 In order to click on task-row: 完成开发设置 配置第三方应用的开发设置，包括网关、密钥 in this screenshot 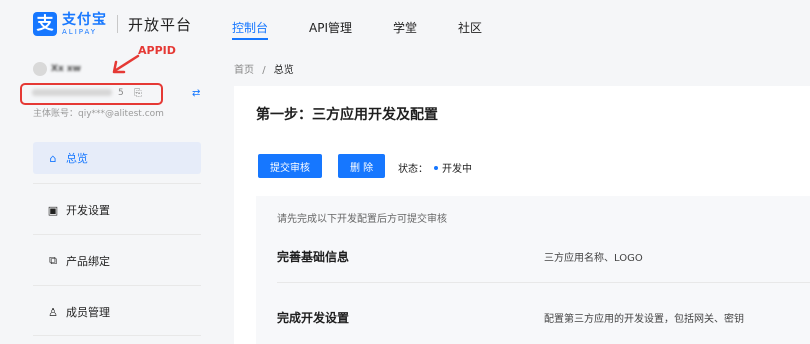, I will do `click(543, 326)`.